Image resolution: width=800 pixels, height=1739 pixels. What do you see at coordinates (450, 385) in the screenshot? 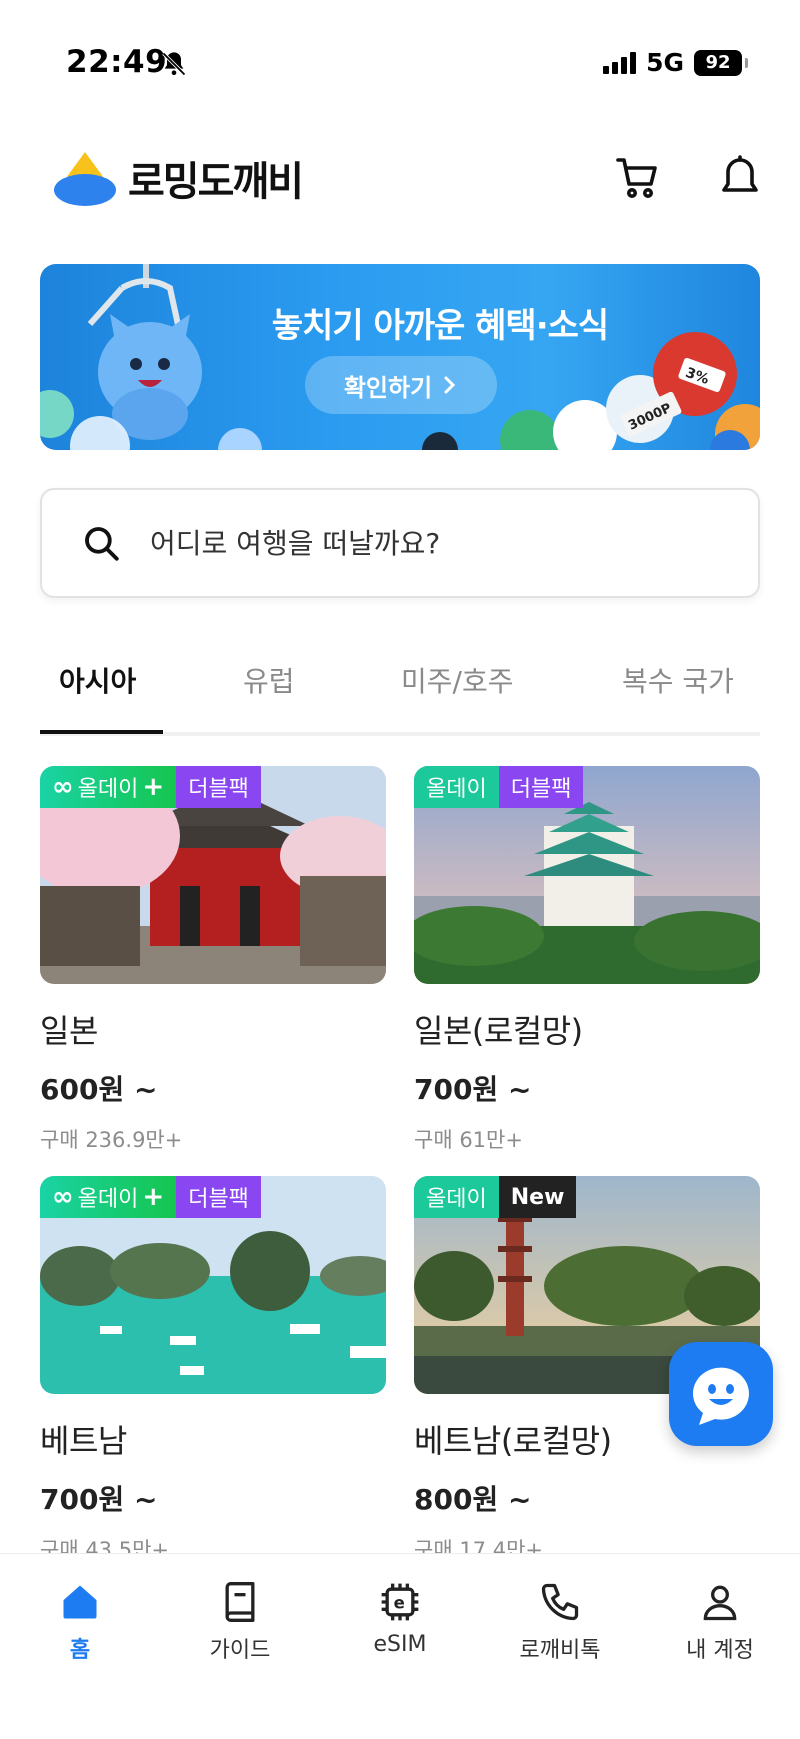
I see `chevron-right-icon` at bounding box center [450, 385].